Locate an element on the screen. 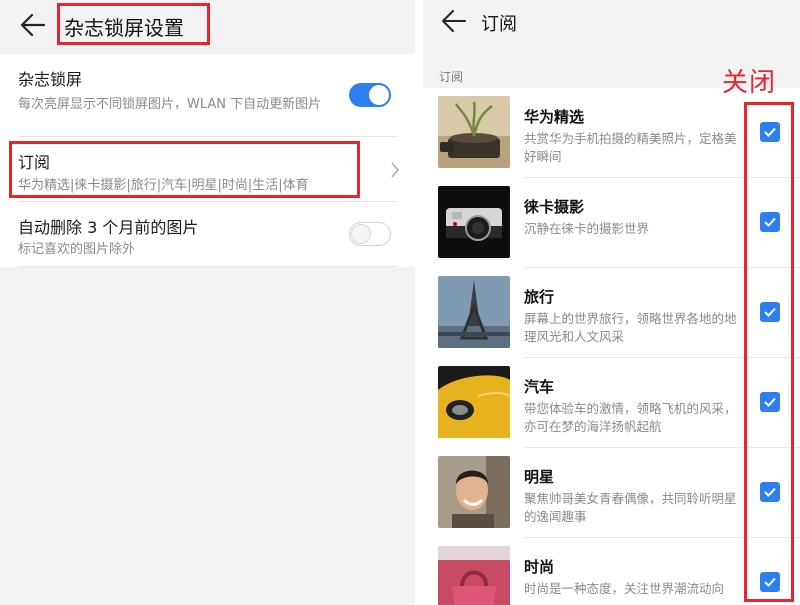 The width and height of the screenshot is (800, 605). setting-subtitle: 每次亮屏显示不同锁屏图片，WLAN 下自动更新图片 is located at coordinates (170, 104).